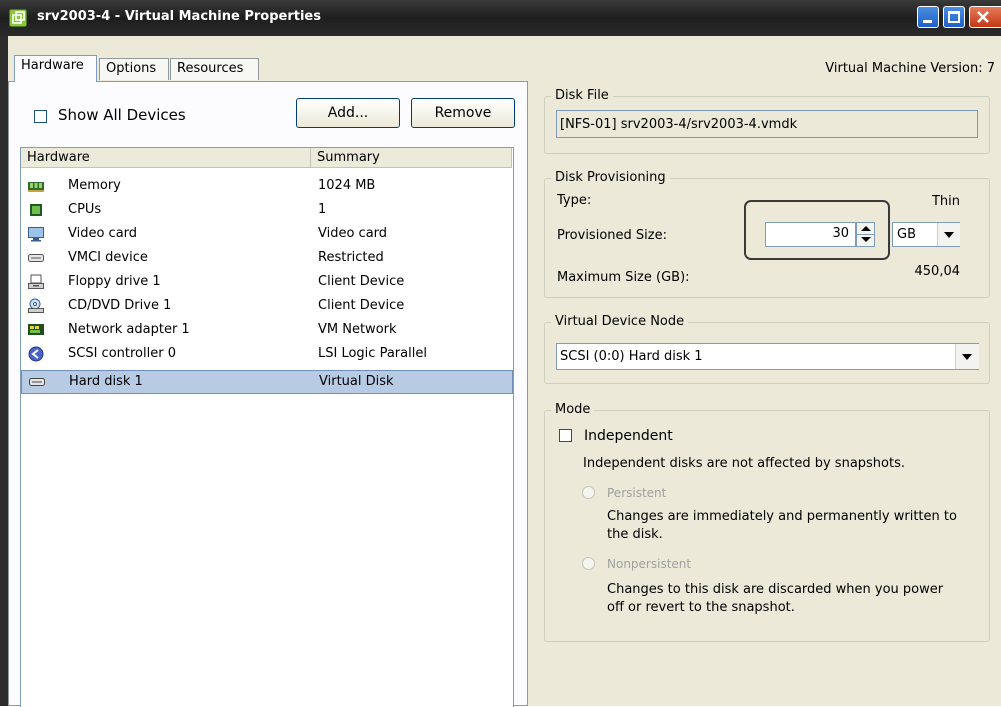  I want to click on device-summary: Video card, so click(353, 233).